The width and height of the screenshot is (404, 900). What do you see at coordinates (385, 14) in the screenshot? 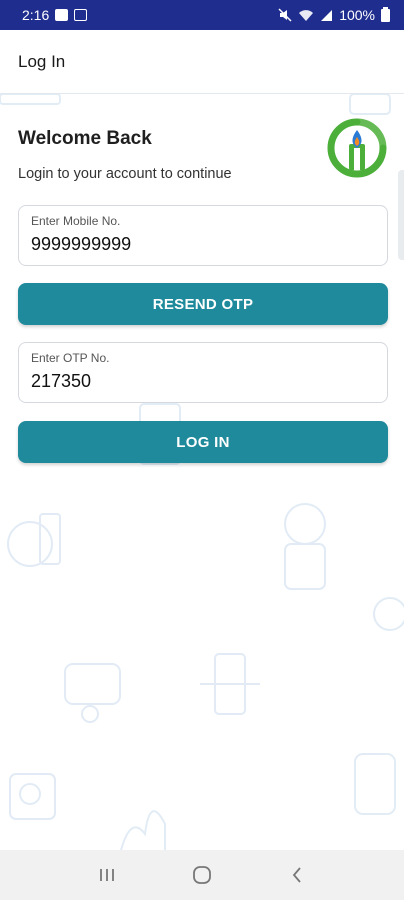
I see `battery-icon` at bounding box center [385, 14].